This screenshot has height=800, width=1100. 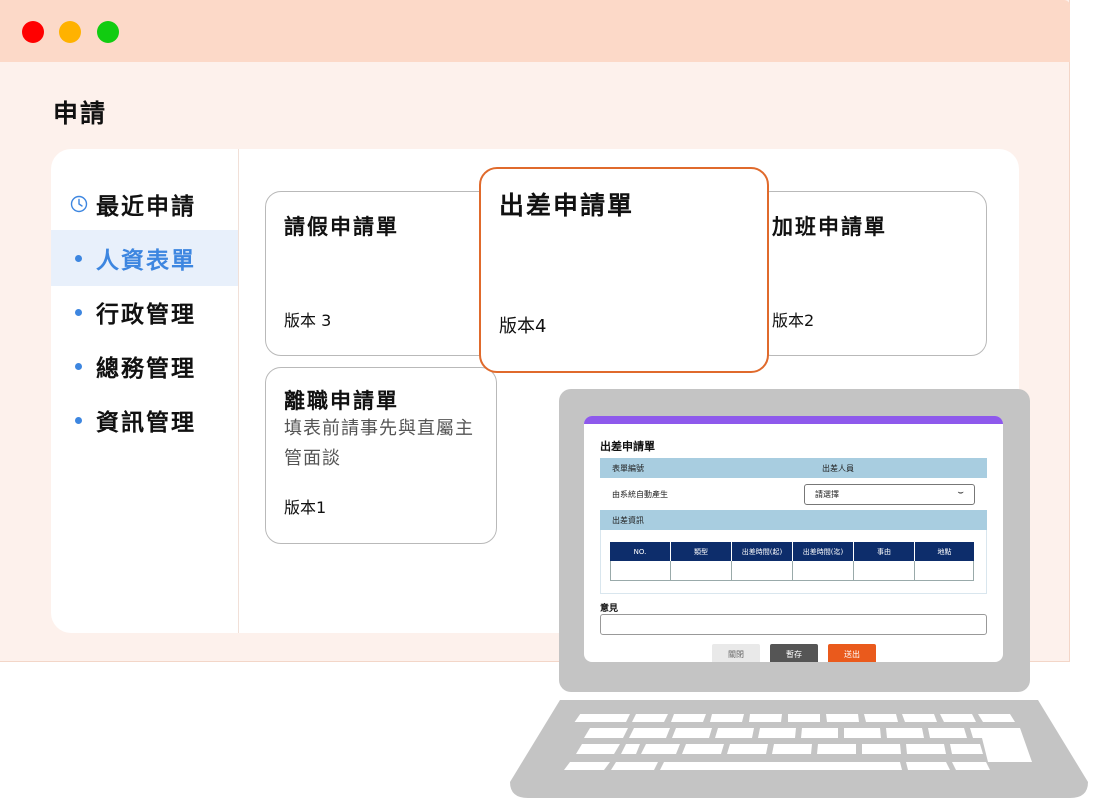 I want to click on traveler-label: 出差人員, so click(x=838, y=468).